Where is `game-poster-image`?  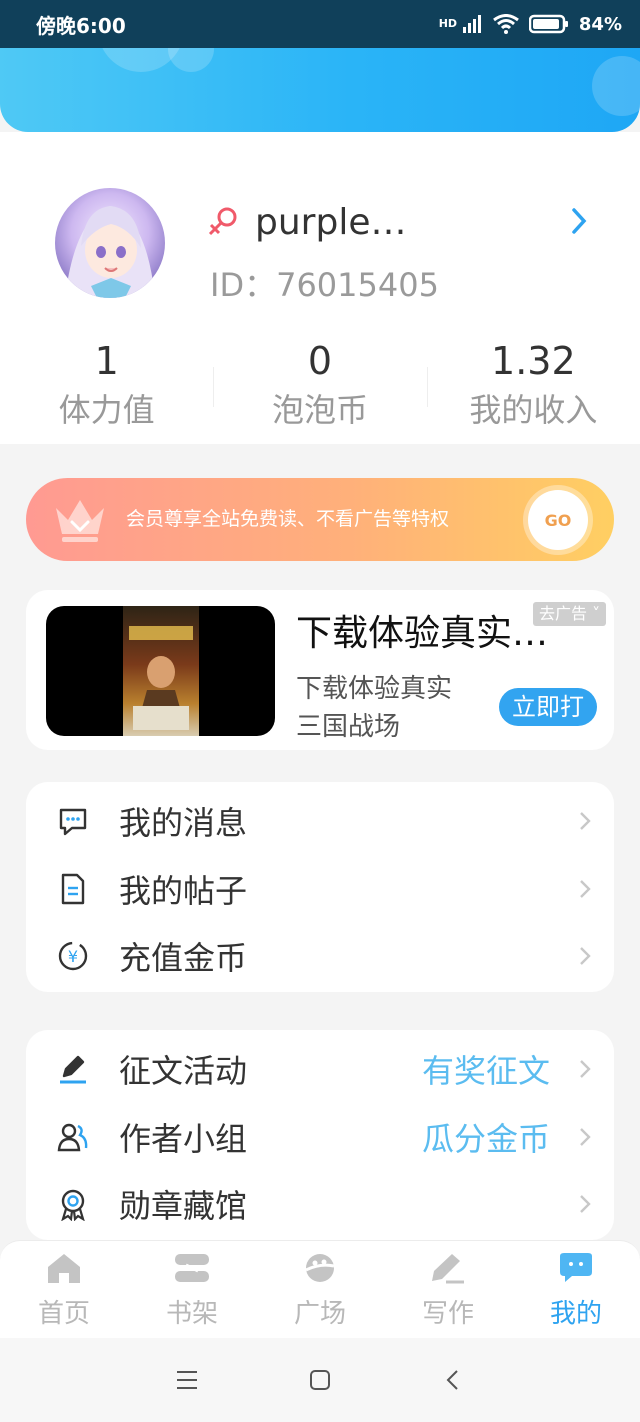 game-poster-image is located at coordinates (161, 671).